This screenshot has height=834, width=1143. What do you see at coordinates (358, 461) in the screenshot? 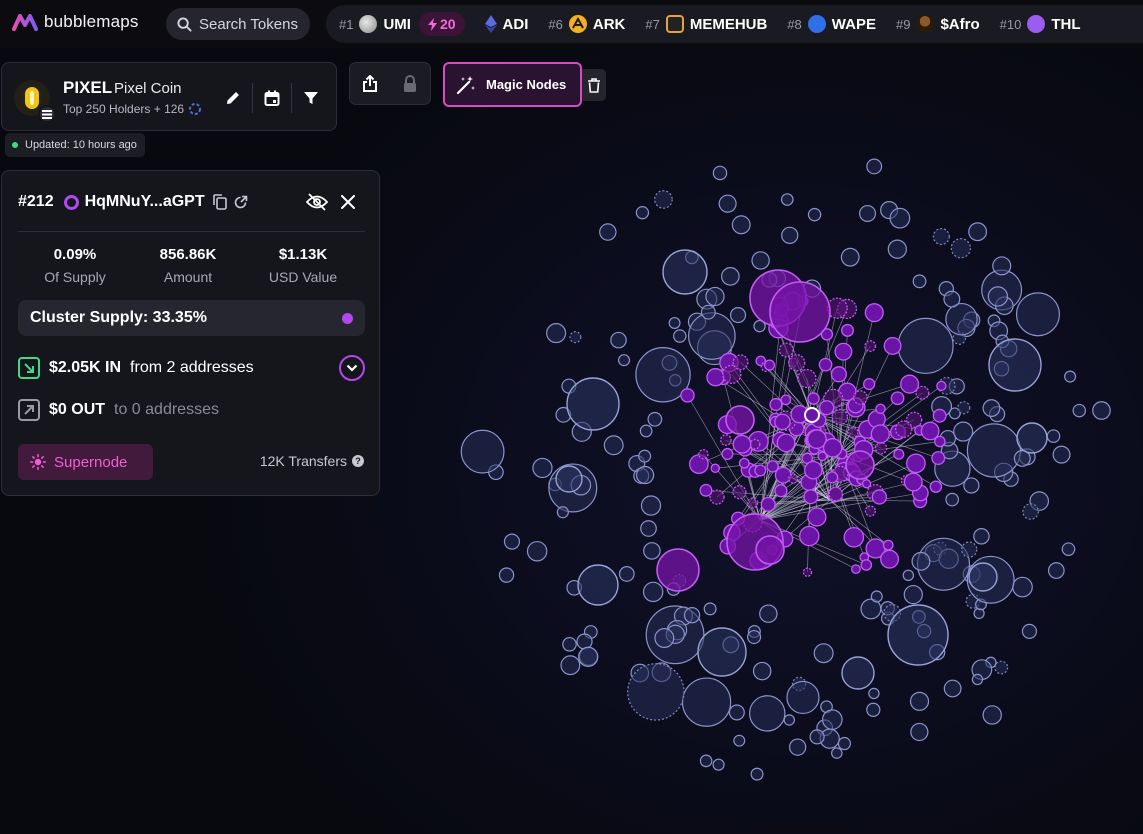
I see `help-icon: ?` at bounding box center [358, 461].